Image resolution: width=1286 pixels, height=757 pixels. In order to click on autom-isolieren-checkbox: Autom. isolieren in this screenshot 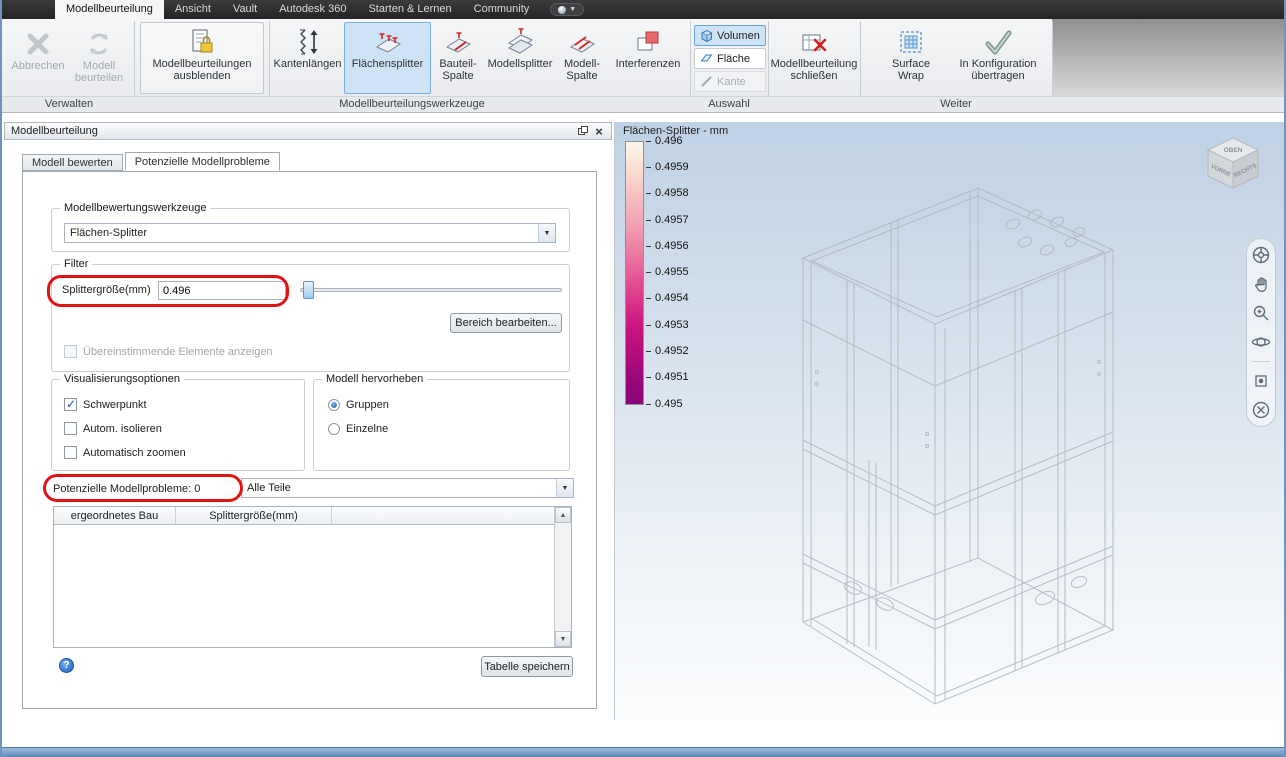, I will do `click(113, 428)`.